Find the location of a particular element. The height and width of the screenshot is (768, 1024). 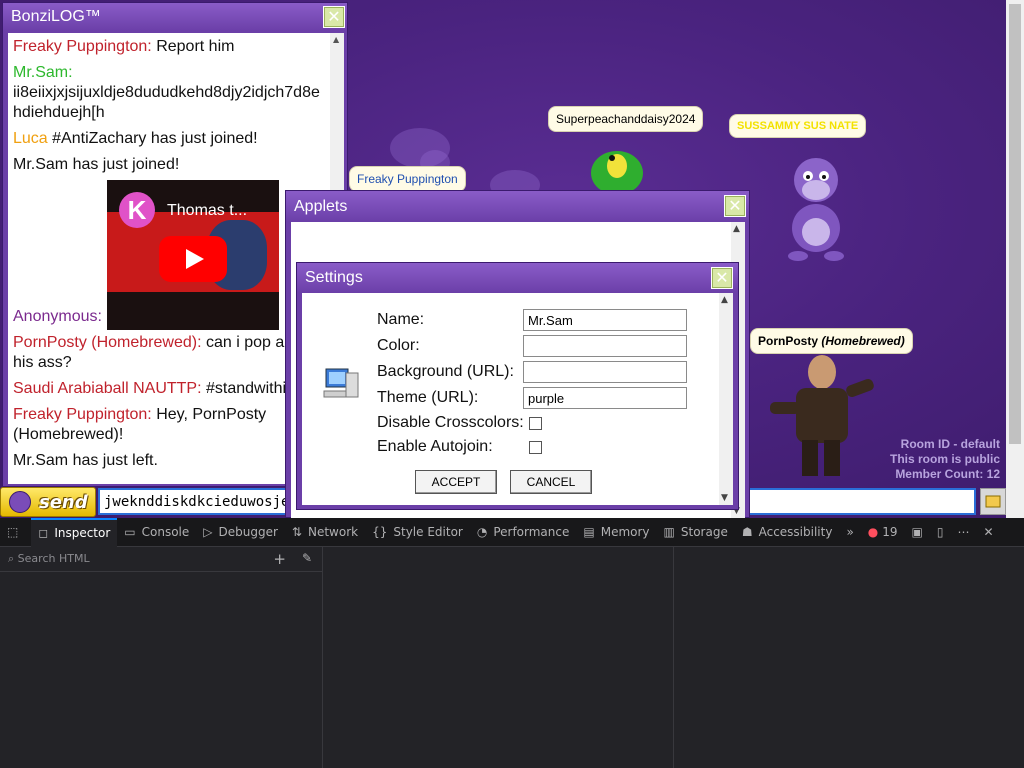

error-badge: ● 19 is located at coordinates (883, 532).